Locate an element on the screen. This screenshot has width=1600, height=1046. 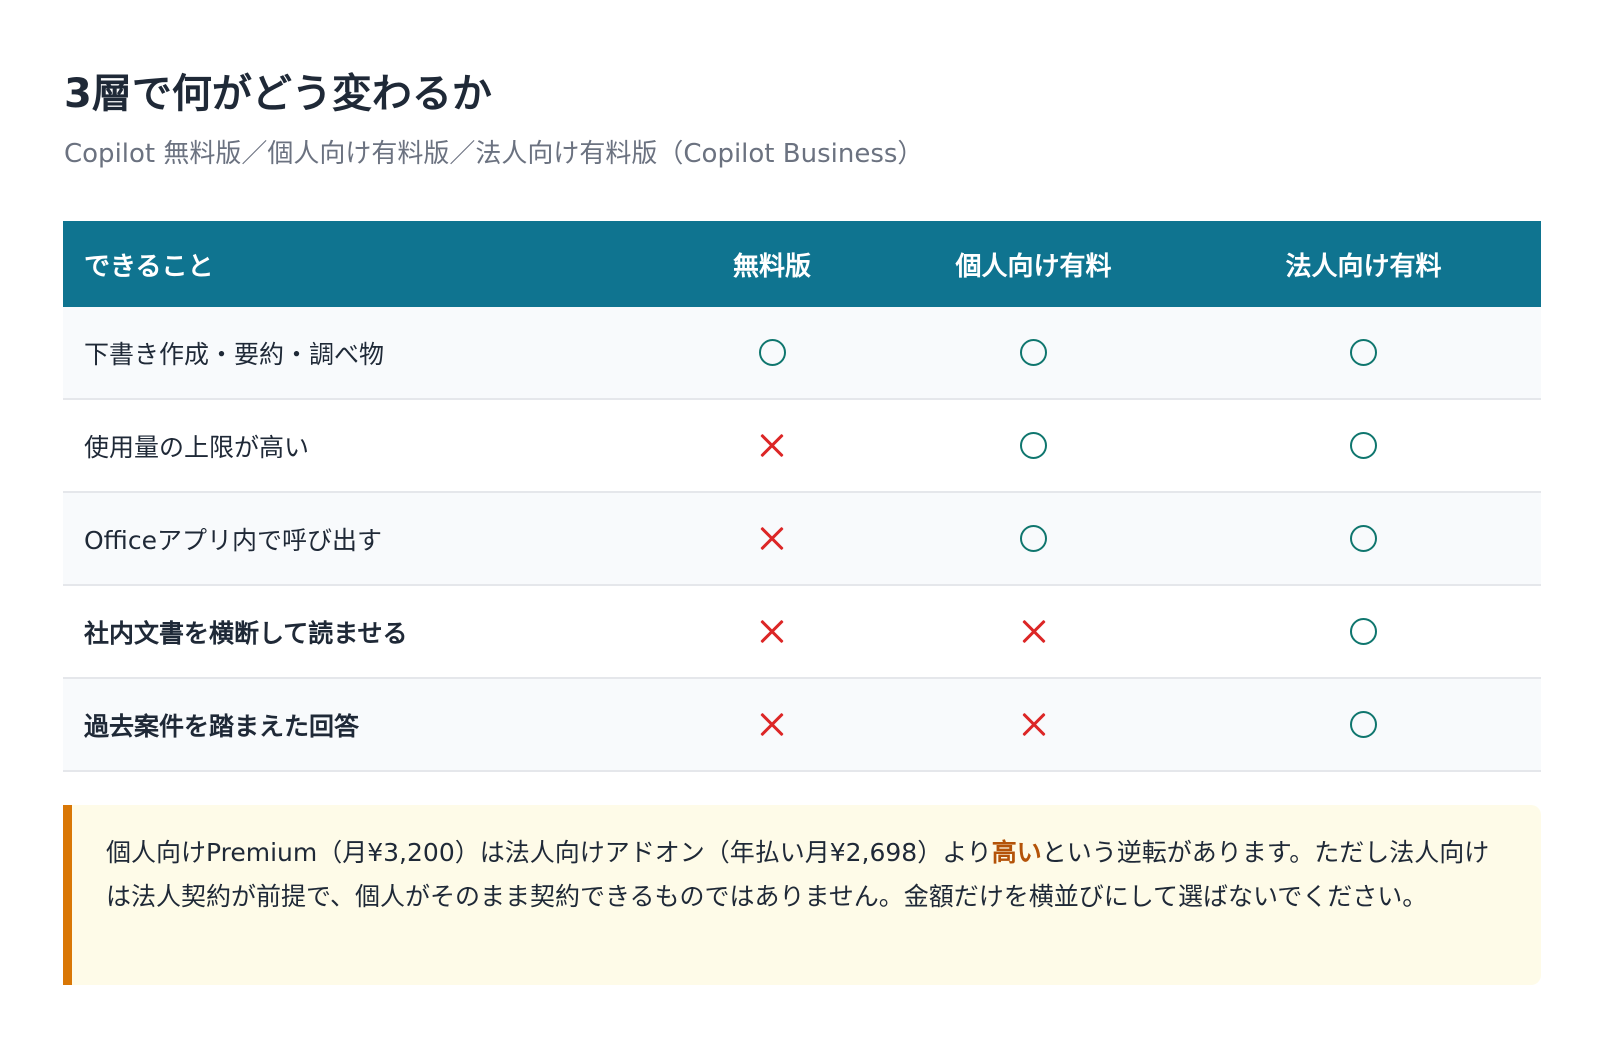
table-row: 過去案件を踏まえた回答 is located at coordinates (802, 725).